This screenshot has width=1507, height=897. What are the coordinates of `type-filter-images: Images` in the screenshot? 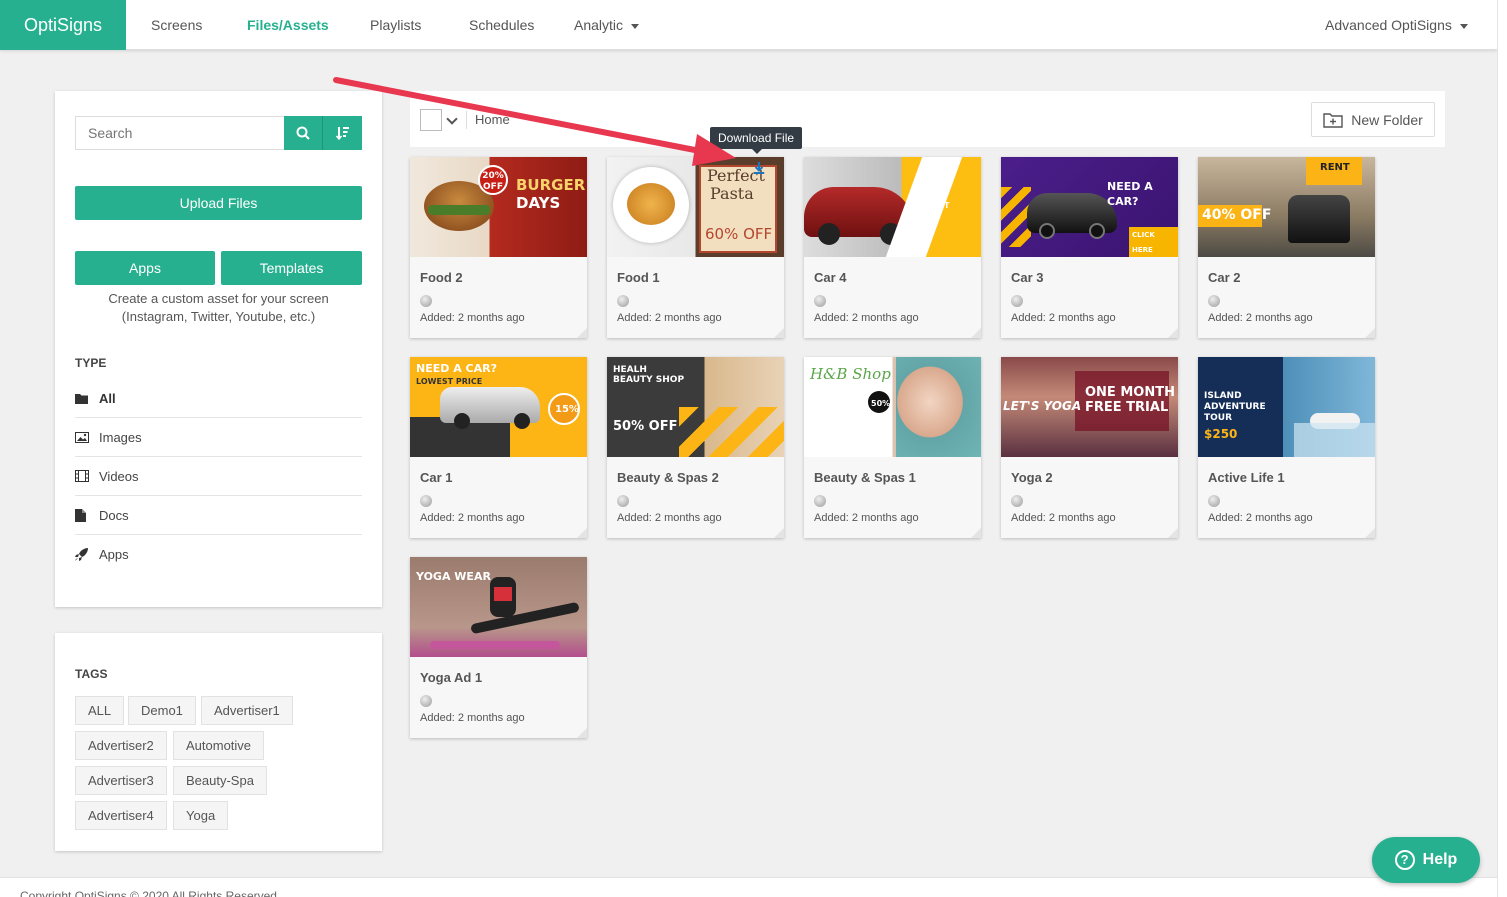 It's located at (218, 437).